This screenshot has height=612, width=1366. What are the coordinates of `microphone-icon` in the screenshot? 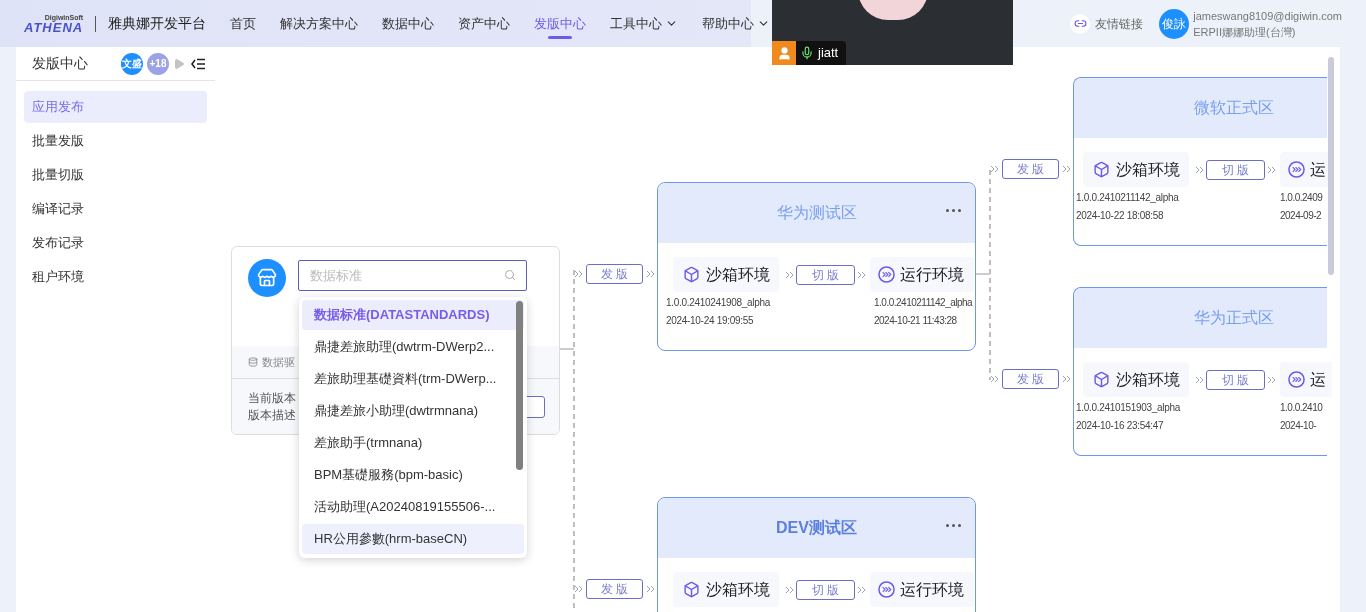 It's located at (807, 53).